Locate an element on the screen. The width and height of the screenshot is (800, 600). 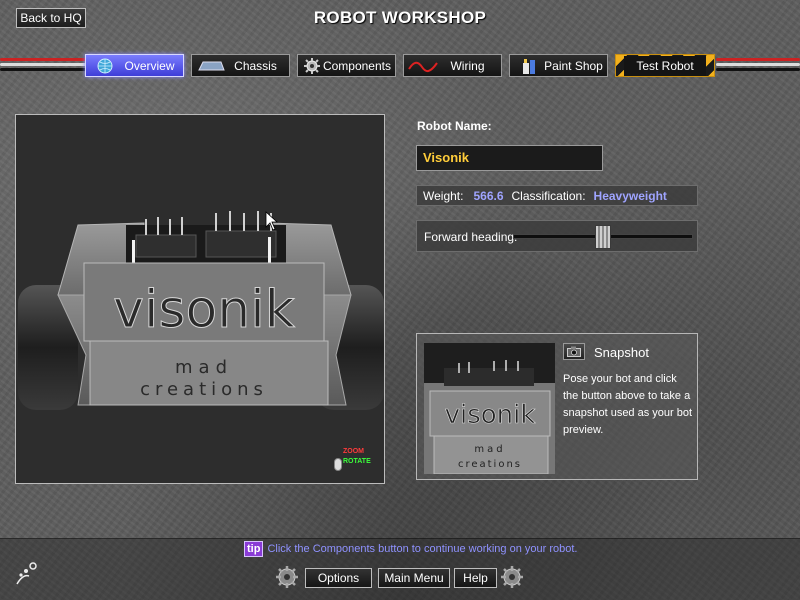
snapshot-preview-image: visonik mad creations is located at coordinates (489, 408).